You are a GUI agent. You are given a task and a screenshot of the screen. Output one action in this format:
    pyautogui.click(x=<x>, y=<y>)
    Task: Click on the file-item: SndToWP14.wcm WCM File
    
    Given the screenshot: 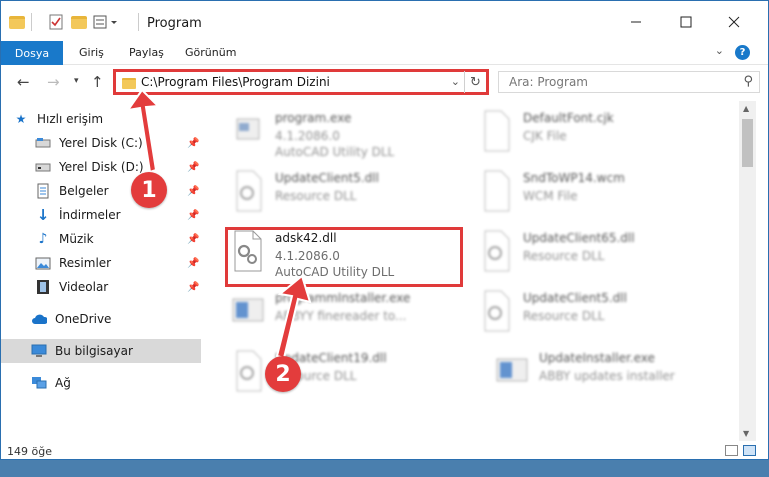 What is the action you would take?
    pyautogui.click(x=579, y=194)
    